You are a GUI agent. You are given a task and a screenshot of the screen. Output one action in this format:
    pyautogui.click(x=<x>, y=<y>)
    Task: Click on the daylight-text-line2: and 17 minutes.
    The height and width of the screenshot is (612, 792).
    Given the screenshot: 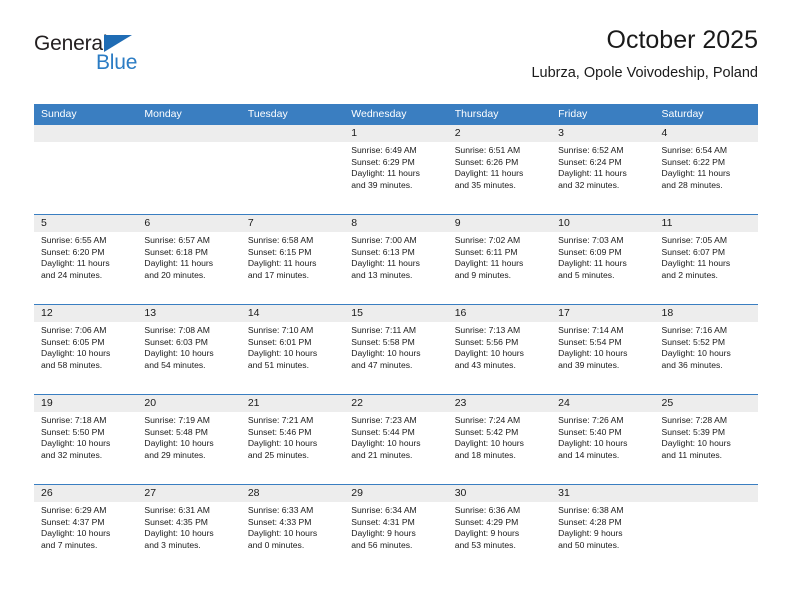 What is the action you would take?
    pyautogui.click(x=278, y=274)
    